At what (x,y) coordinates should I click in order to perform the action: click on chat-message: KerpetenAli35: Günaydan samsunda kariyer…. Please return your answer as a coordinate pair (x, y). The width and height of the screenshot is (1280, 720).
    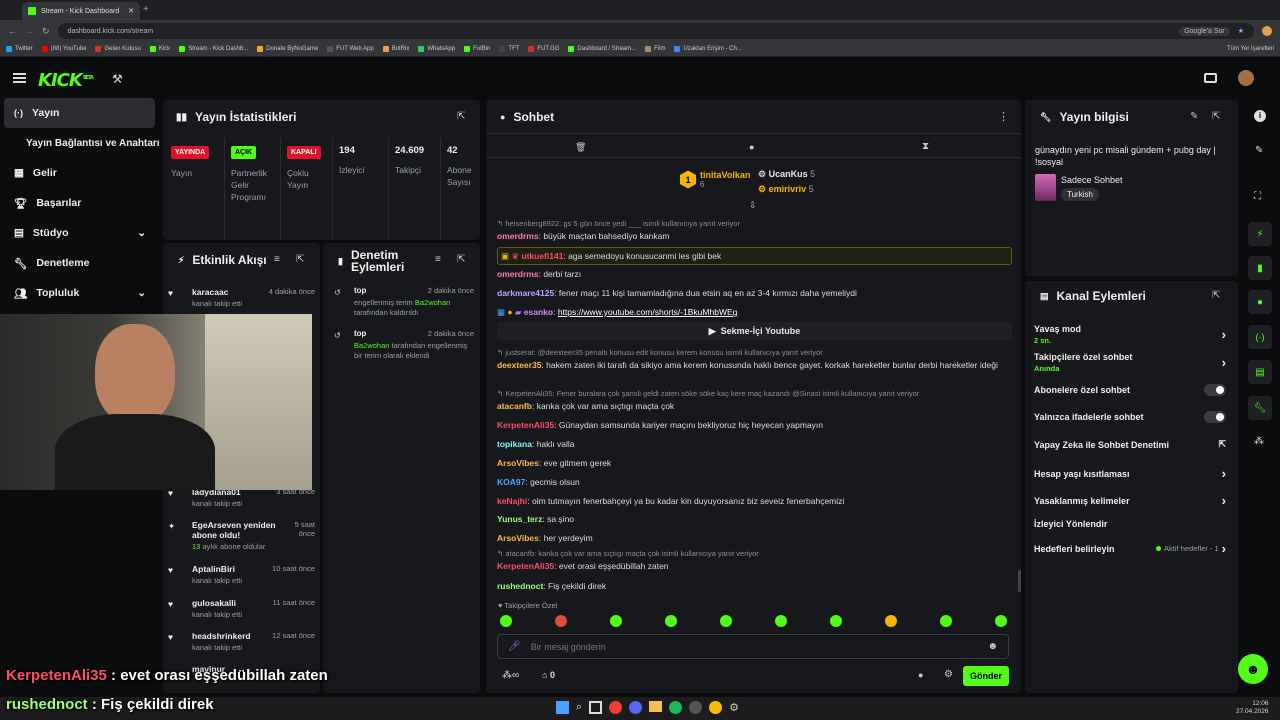
    Looking at the image, I should click on (754, 425).